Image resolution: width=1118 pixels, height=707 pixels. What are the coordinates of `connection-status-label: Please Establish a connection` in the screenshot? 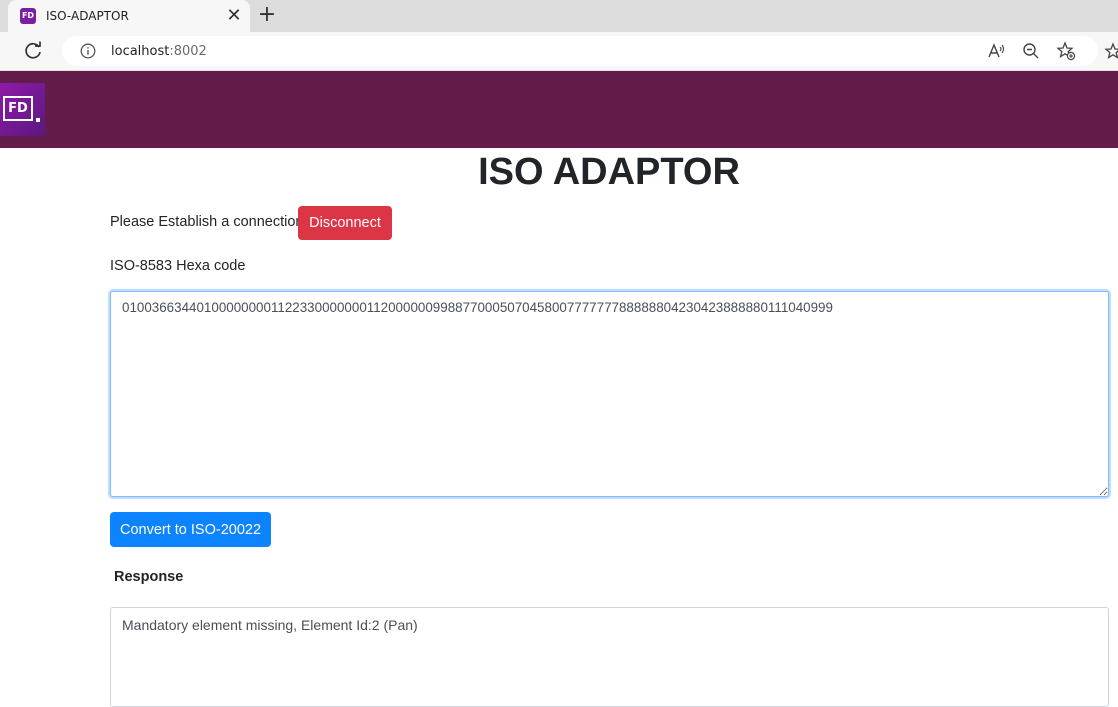 It's located at (207, 222).